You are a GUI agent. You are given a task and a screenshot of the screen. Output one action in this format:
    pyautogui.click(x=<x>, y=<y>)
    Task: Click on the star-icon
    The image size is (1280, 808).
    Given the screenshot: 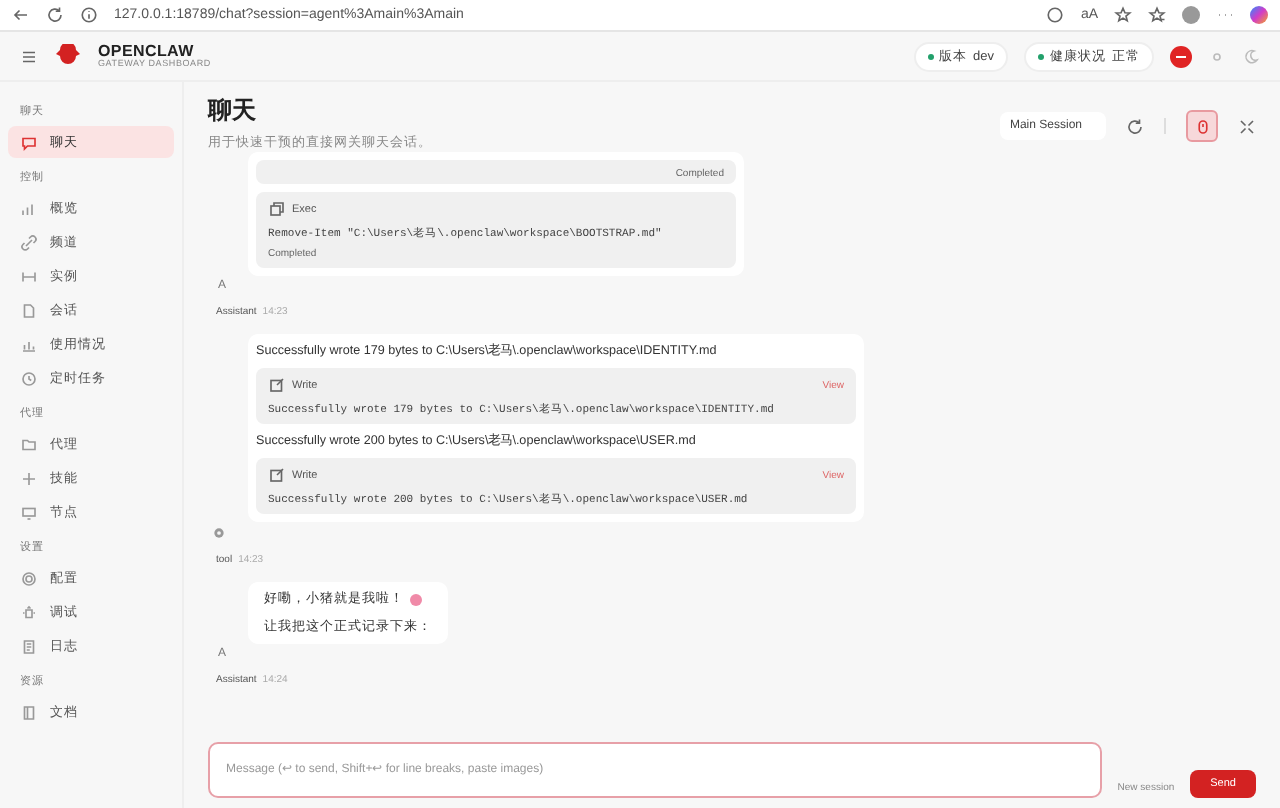 What is the action you would take?
    pyautogui.click(x=1123, y=15)
    